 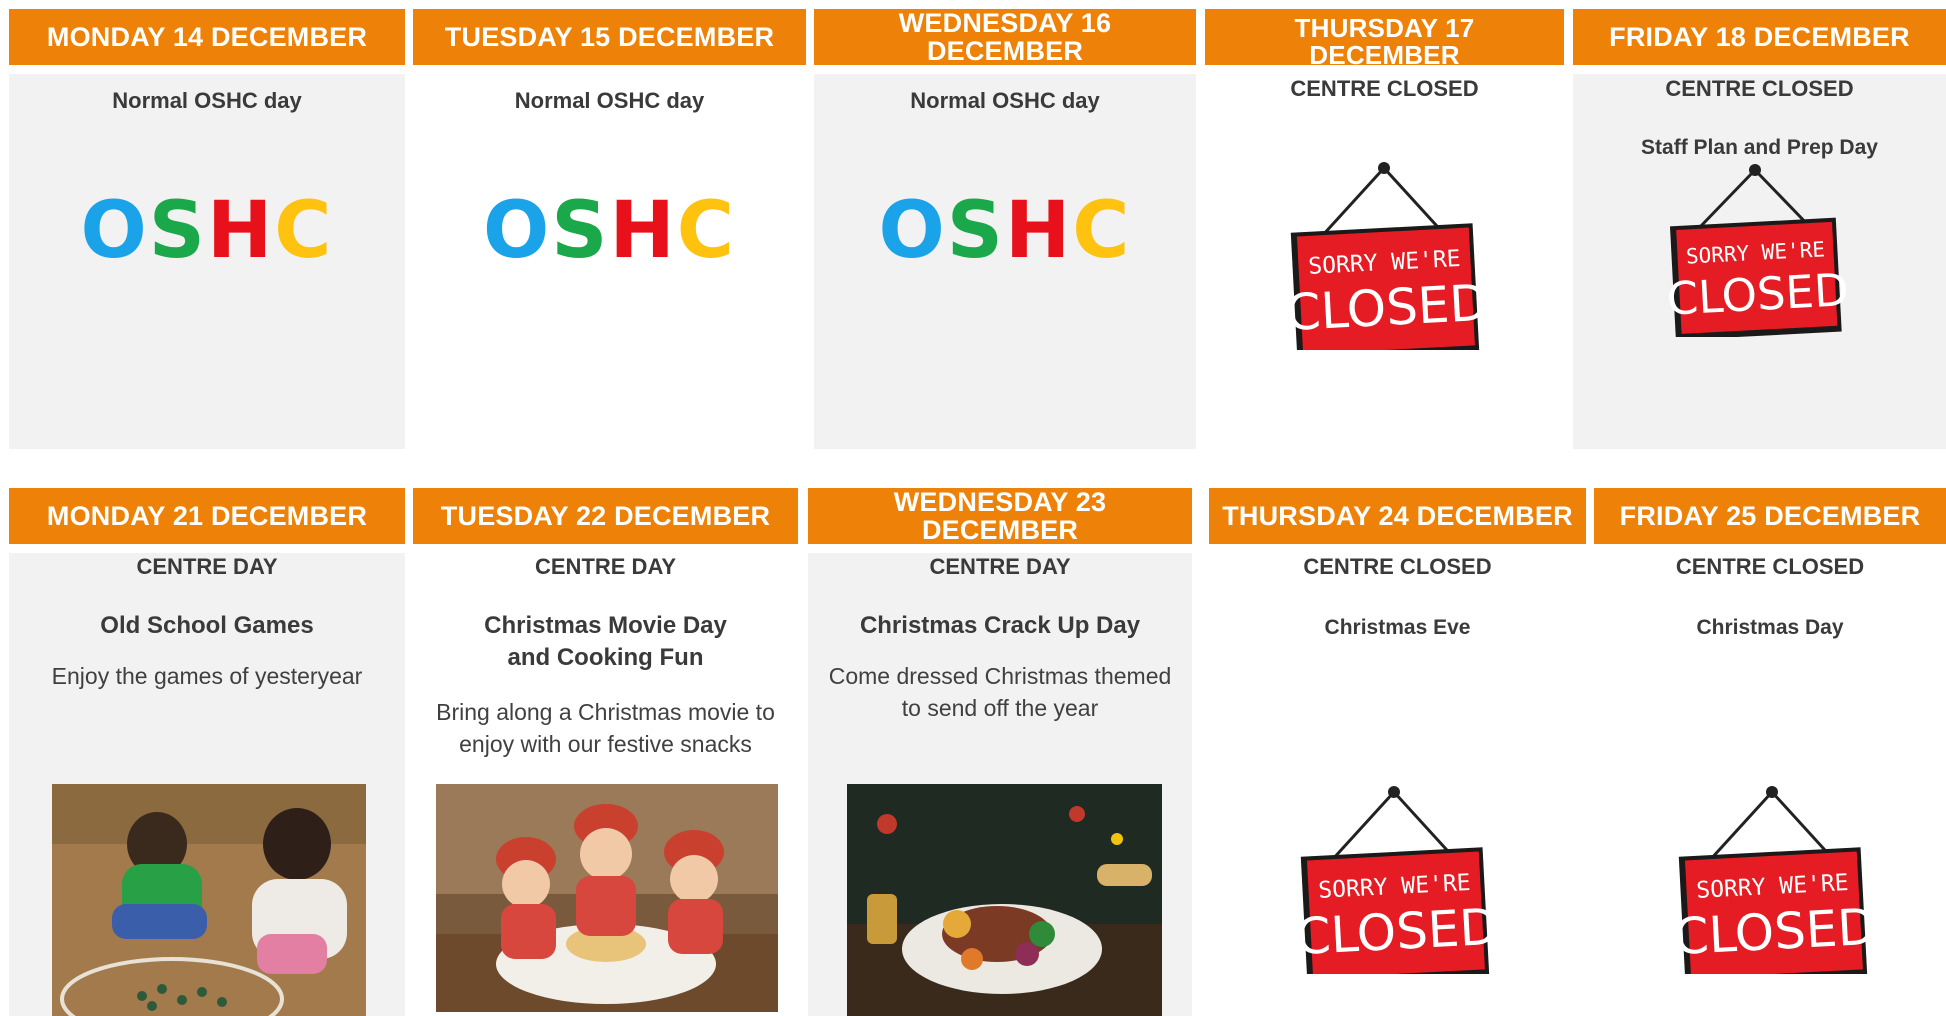 I want to click on day-title: Old School Games, so click(x=207, y=625).